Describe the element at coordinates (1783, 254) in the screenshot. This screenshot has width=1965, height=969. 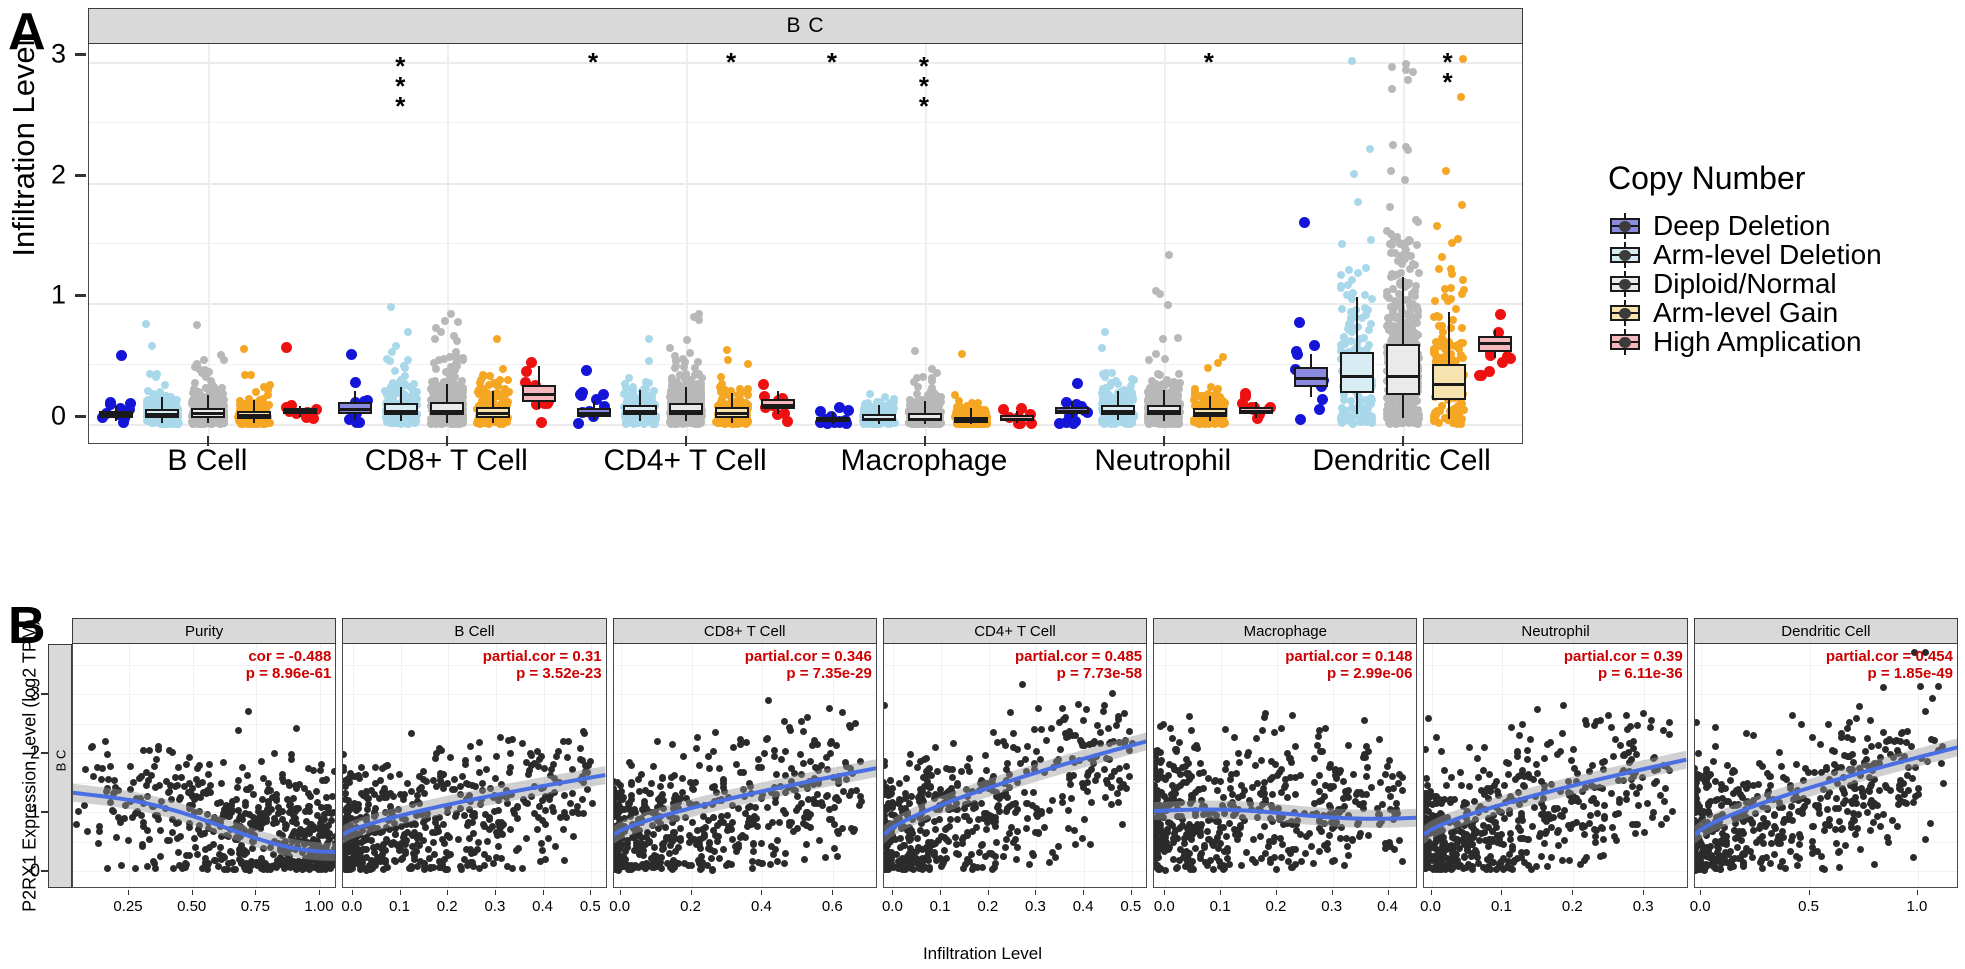
I see `legend-item: Arm-level Deletion` at that location.